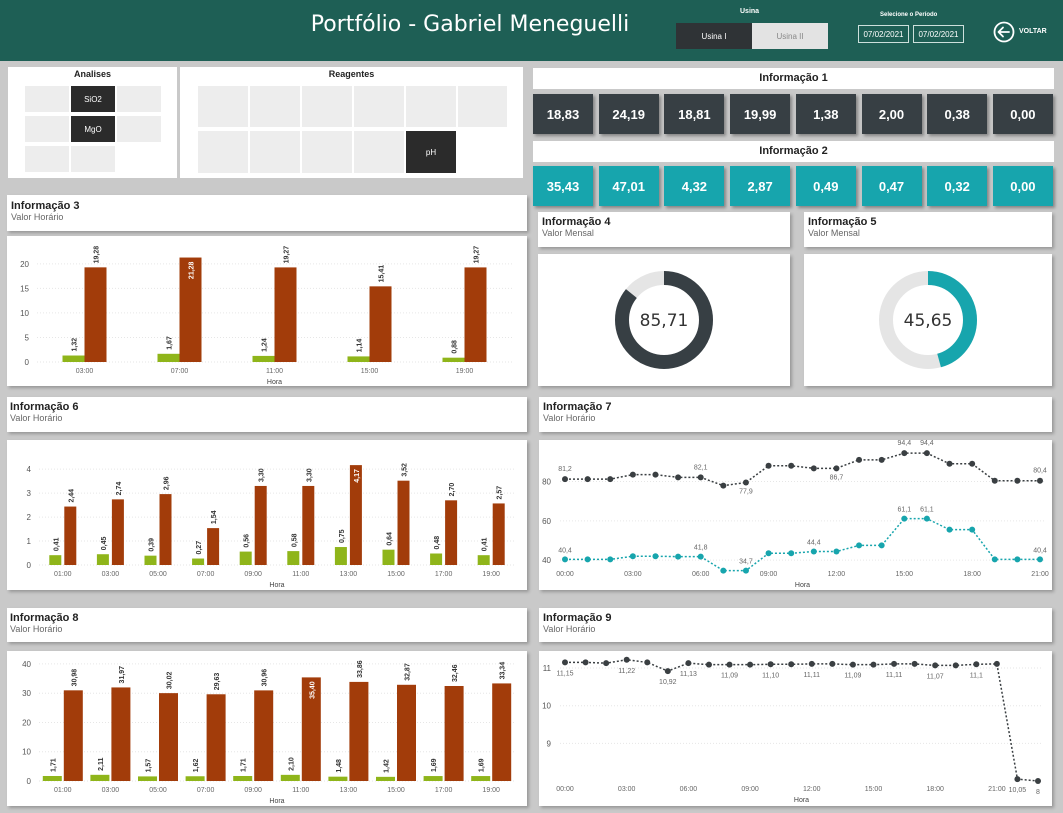 Image resolution: width=1063 pixels, height=813 pixels. What do you see at coordinates (199, 548) in the screenshot?
I see `data-label: 0,27` at bounding box center [199, 548].